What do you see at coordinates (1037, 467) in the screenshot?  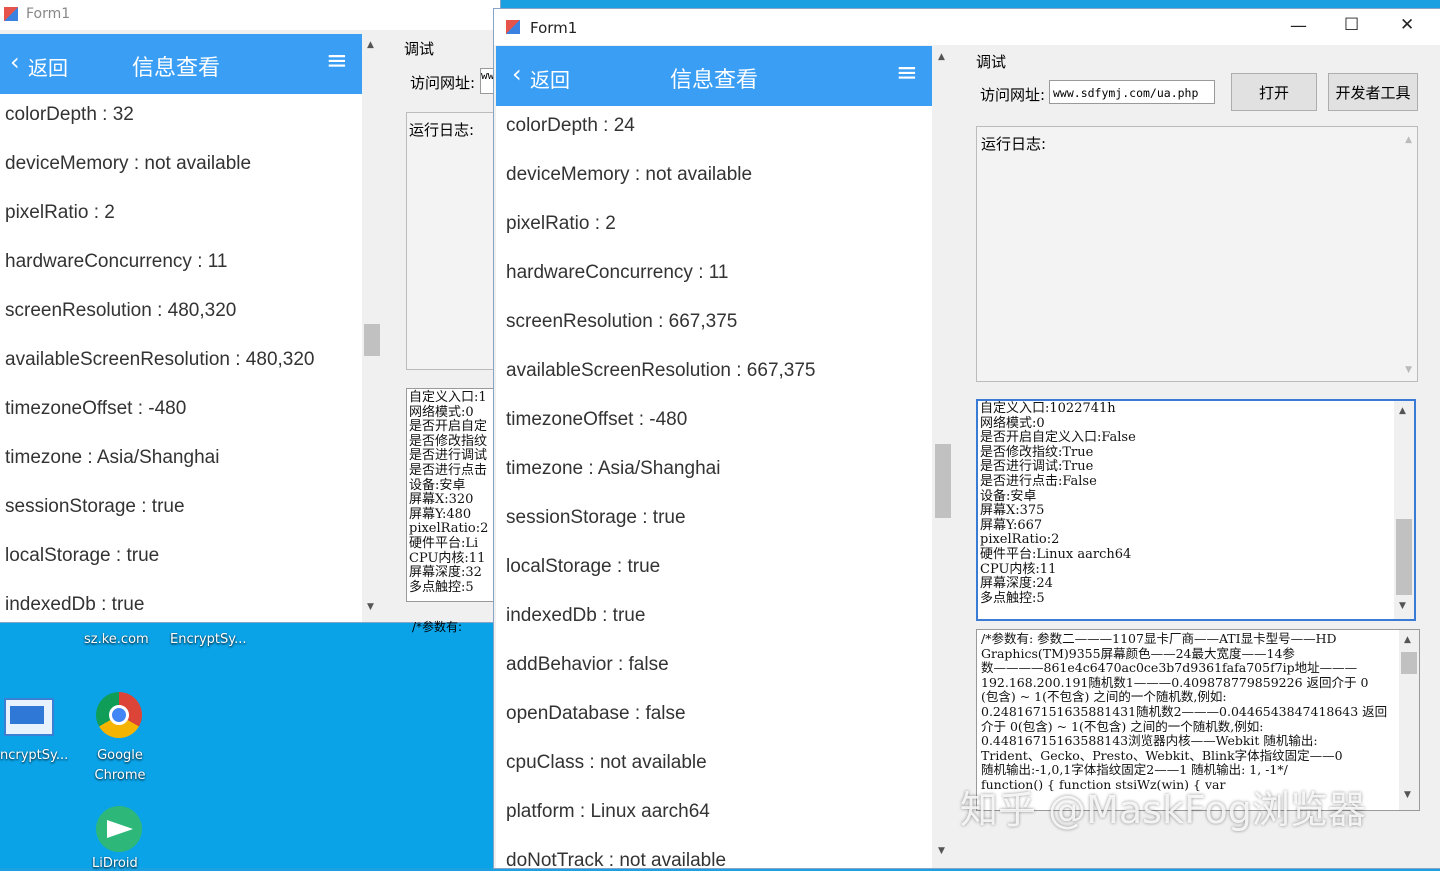 I see `log-line: 是否进行调试:True` at bounding box center [1037, 467].